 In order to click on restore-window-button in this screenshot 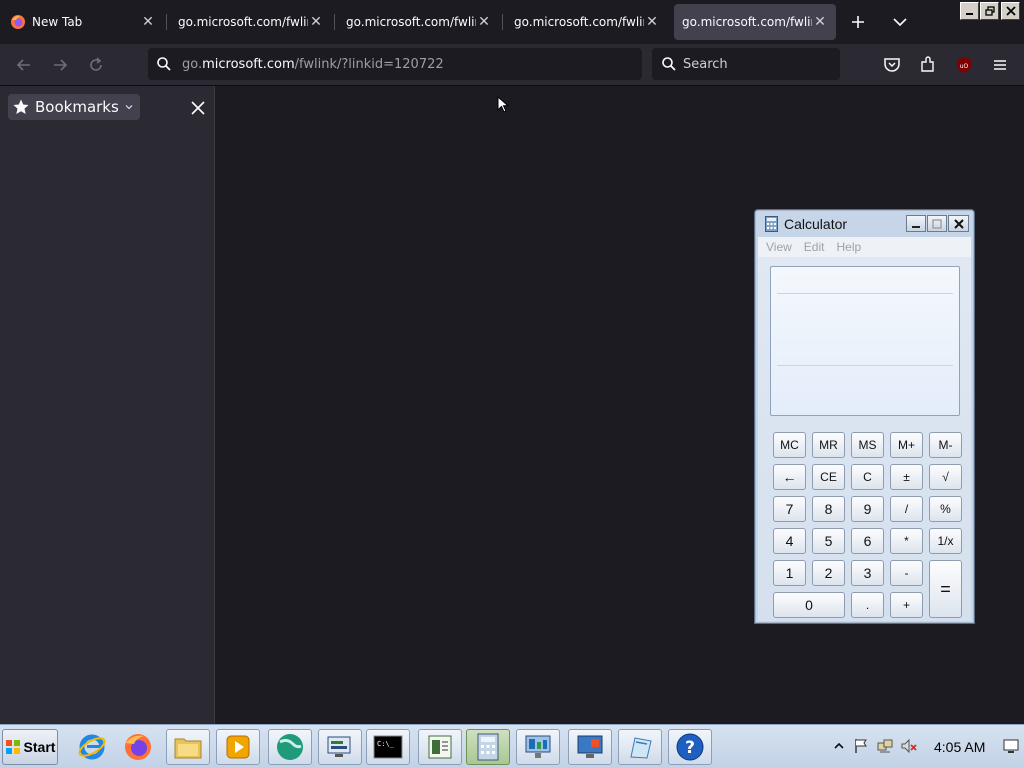, I will do `click(989, 11)`.